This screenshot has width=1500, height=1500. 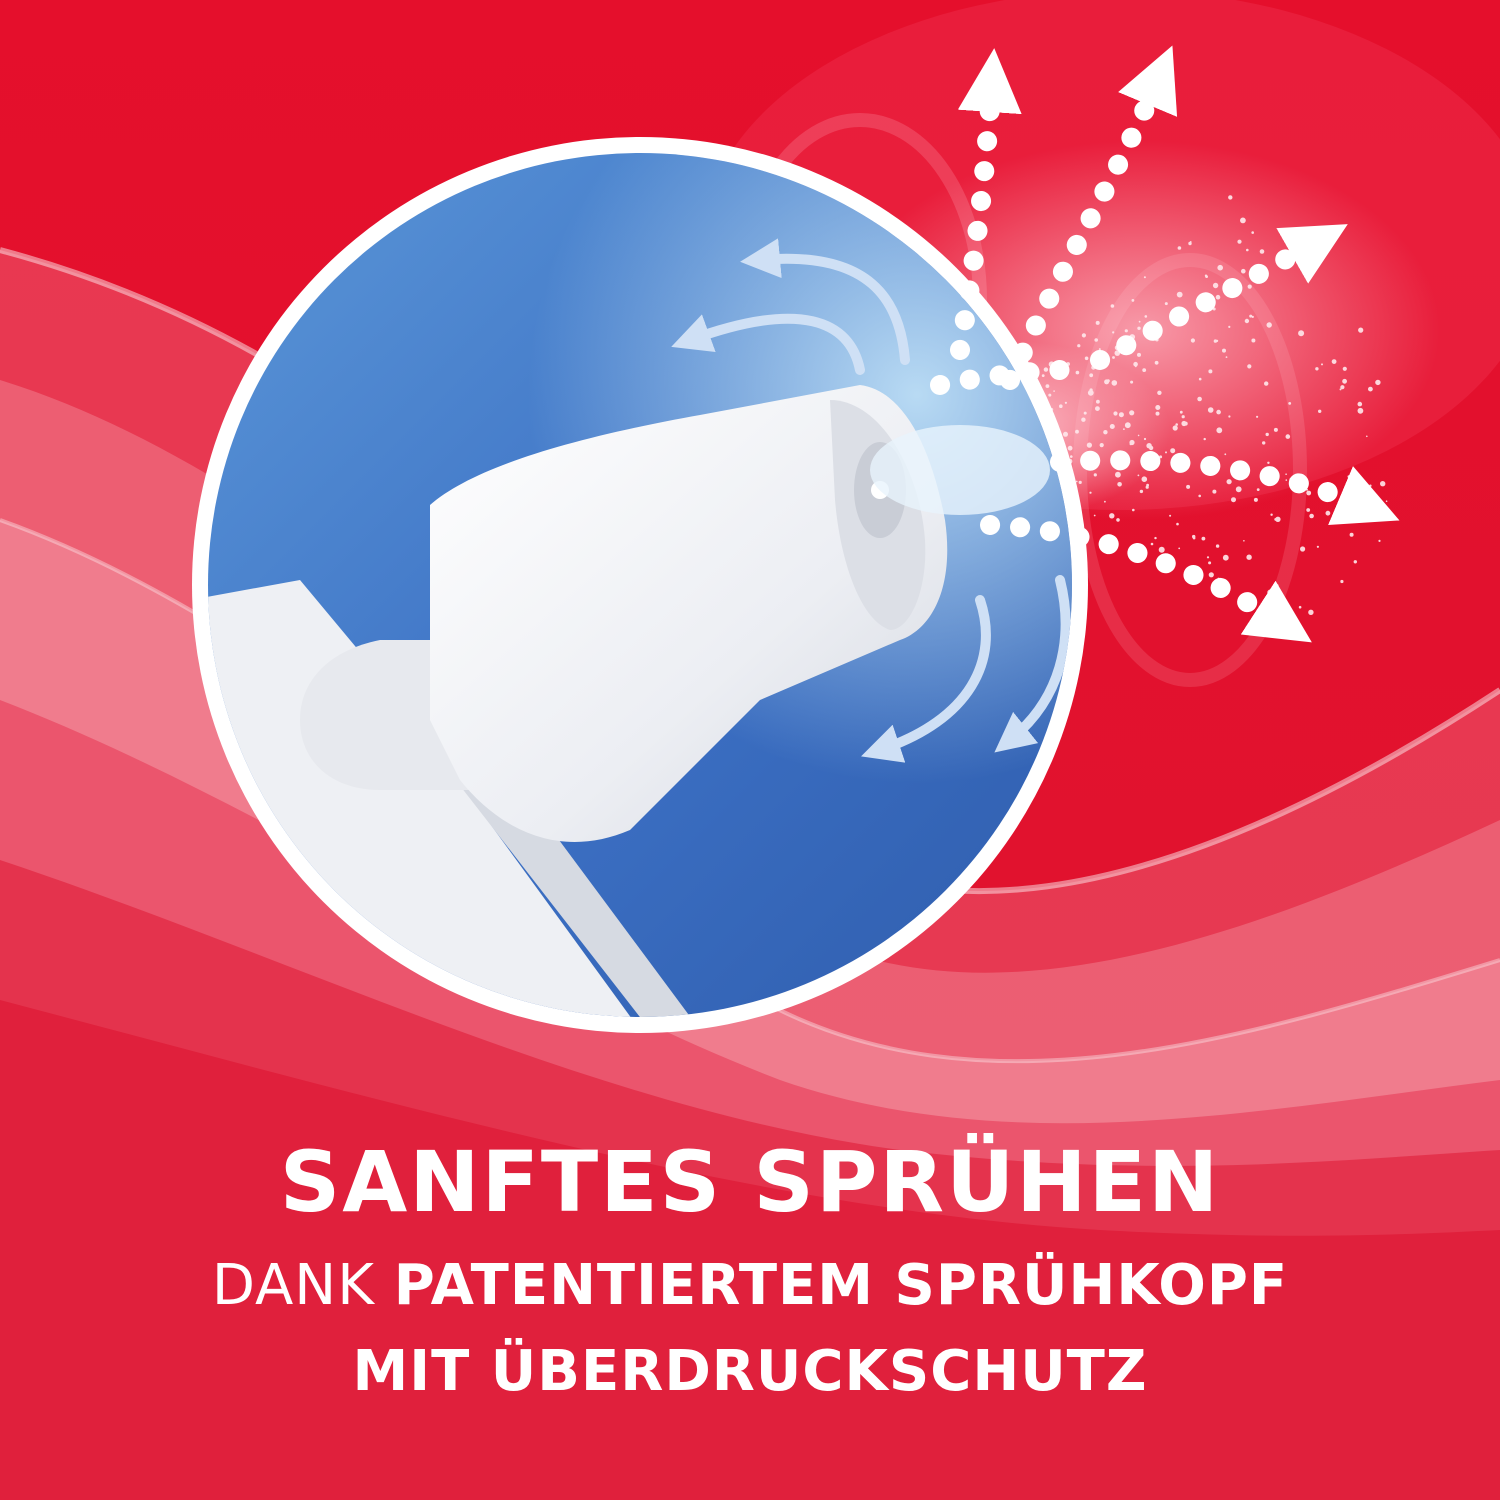 I want to click on subheadline-line-1: DANK PATENTIERTEM SPRÜHKOPF, so click(x=750, y=1286).